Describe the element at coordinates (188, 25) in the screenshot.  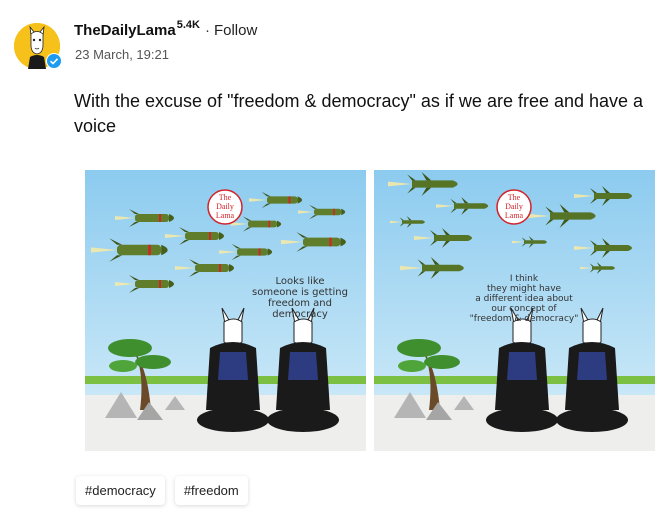
I see `follower-count: 5.4K` at that location.